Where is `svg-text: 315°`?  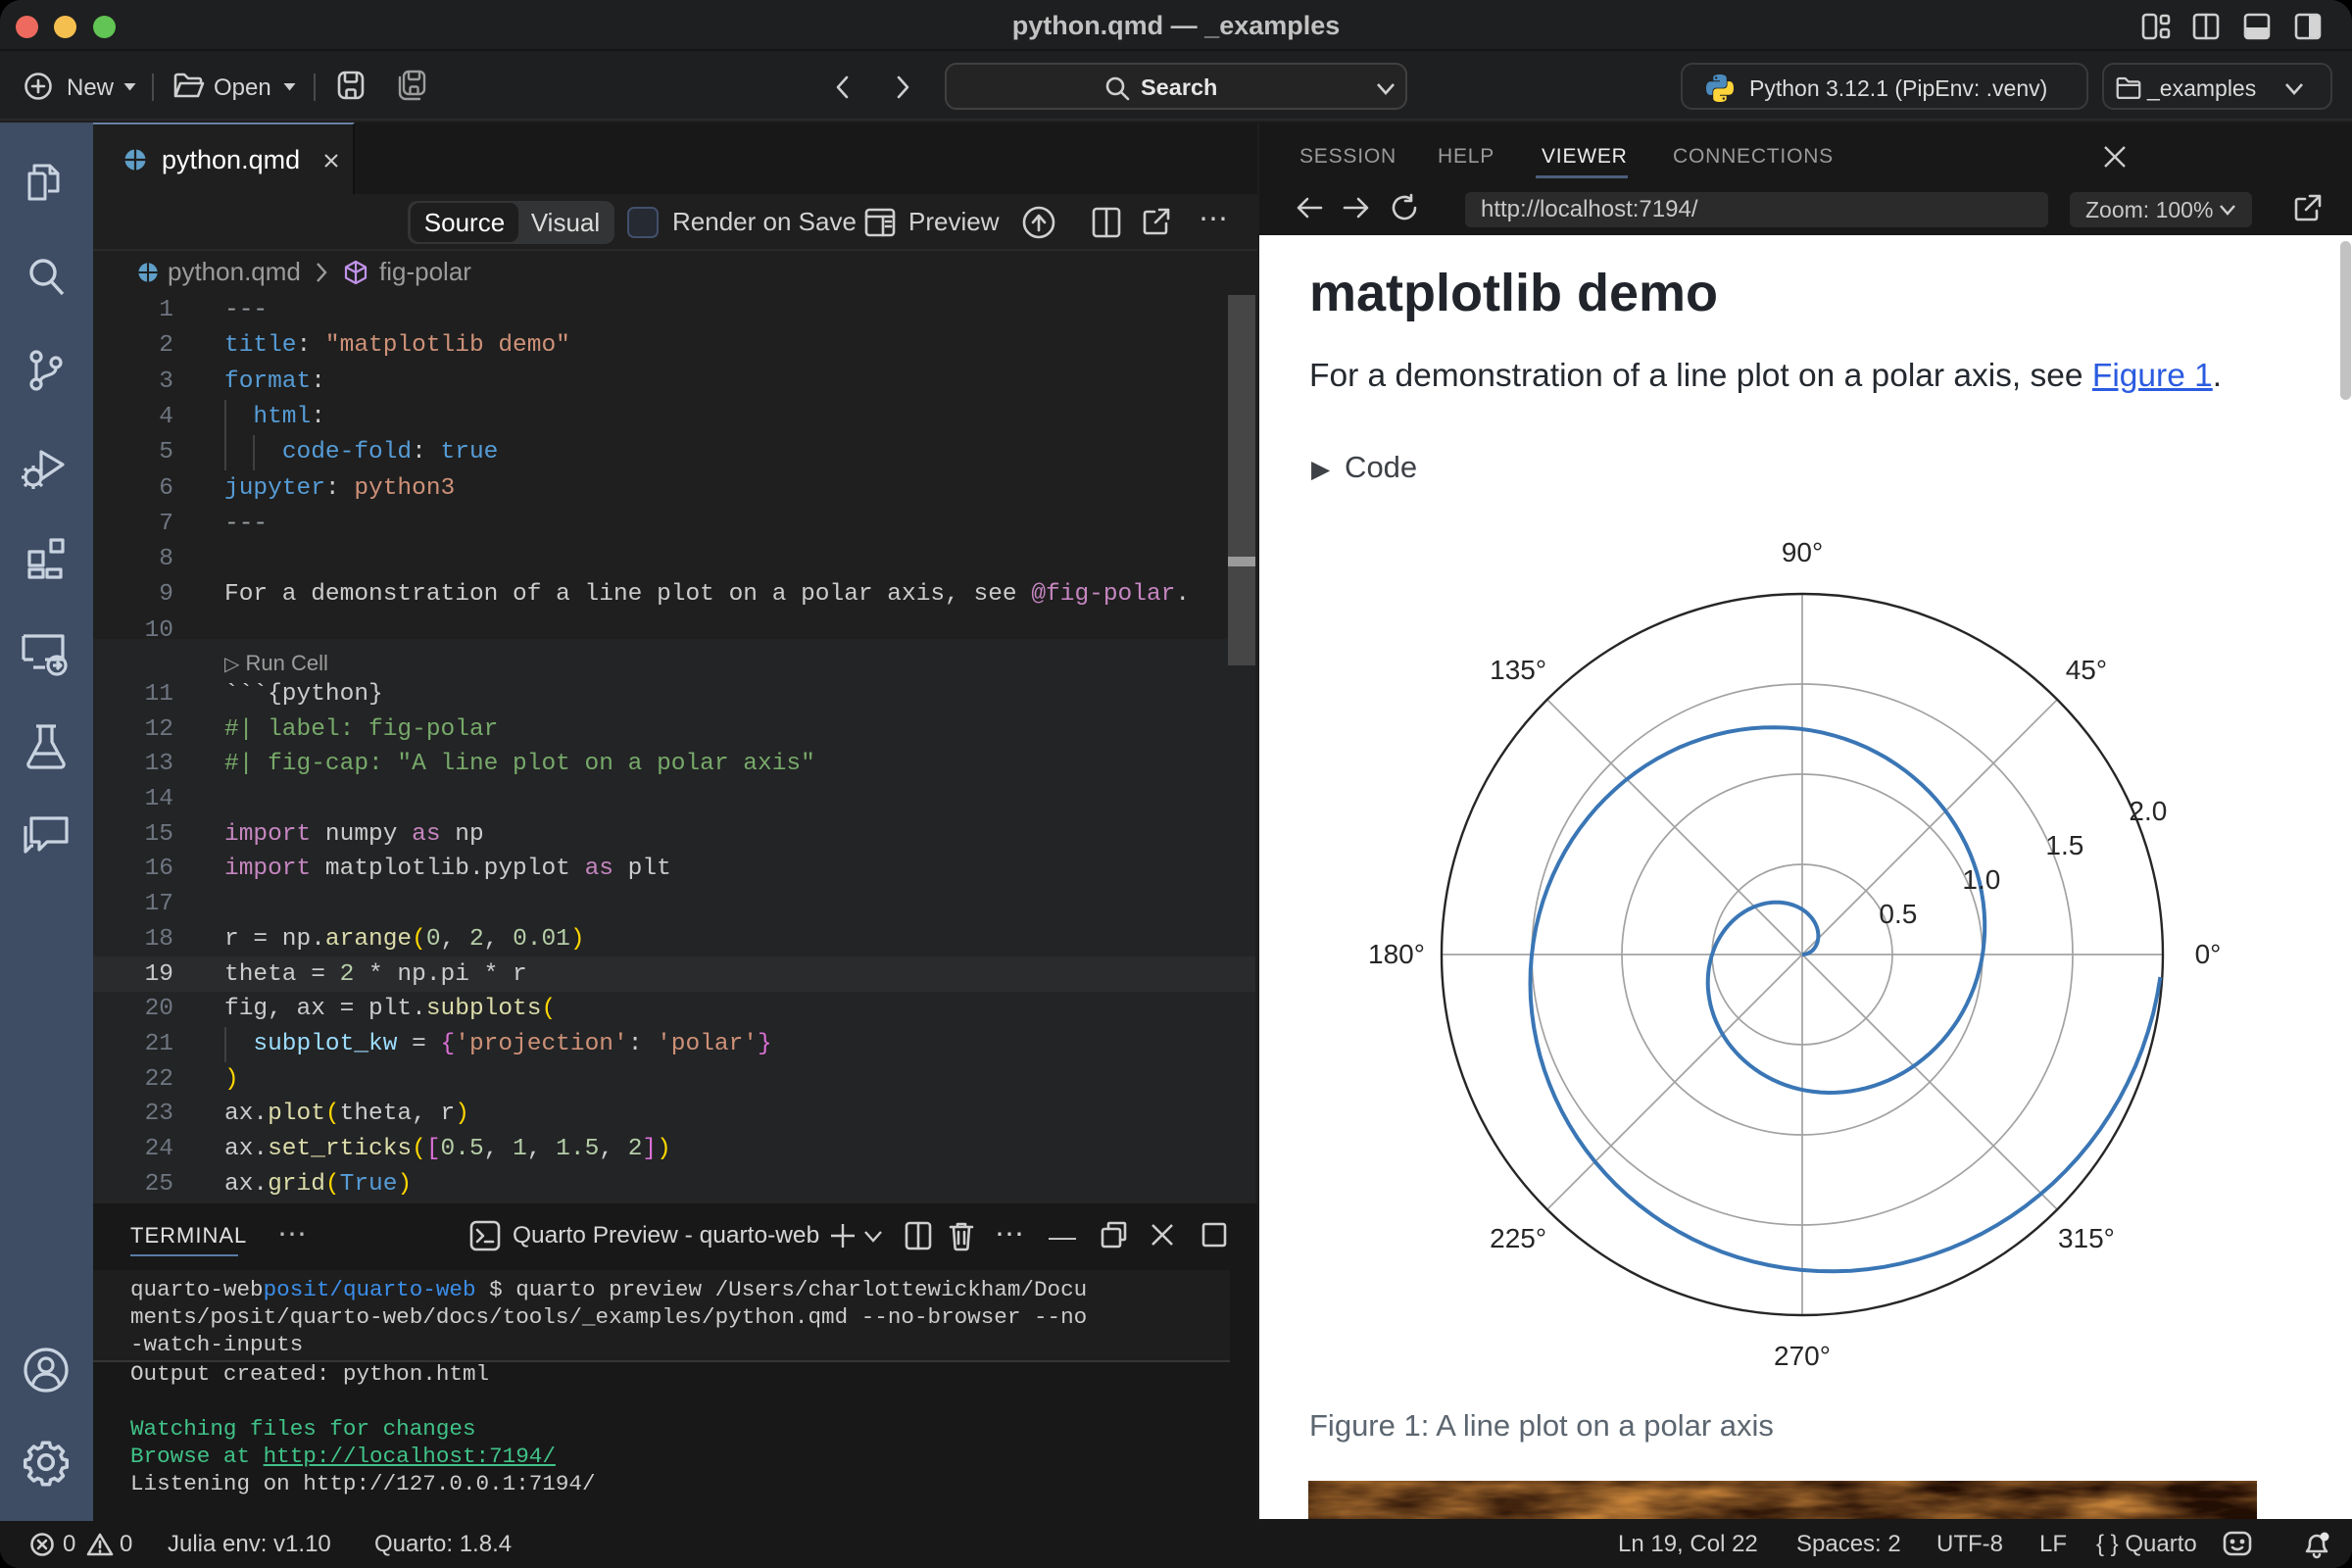
svg-text: 315° is located at coordinates (2086, 1238).